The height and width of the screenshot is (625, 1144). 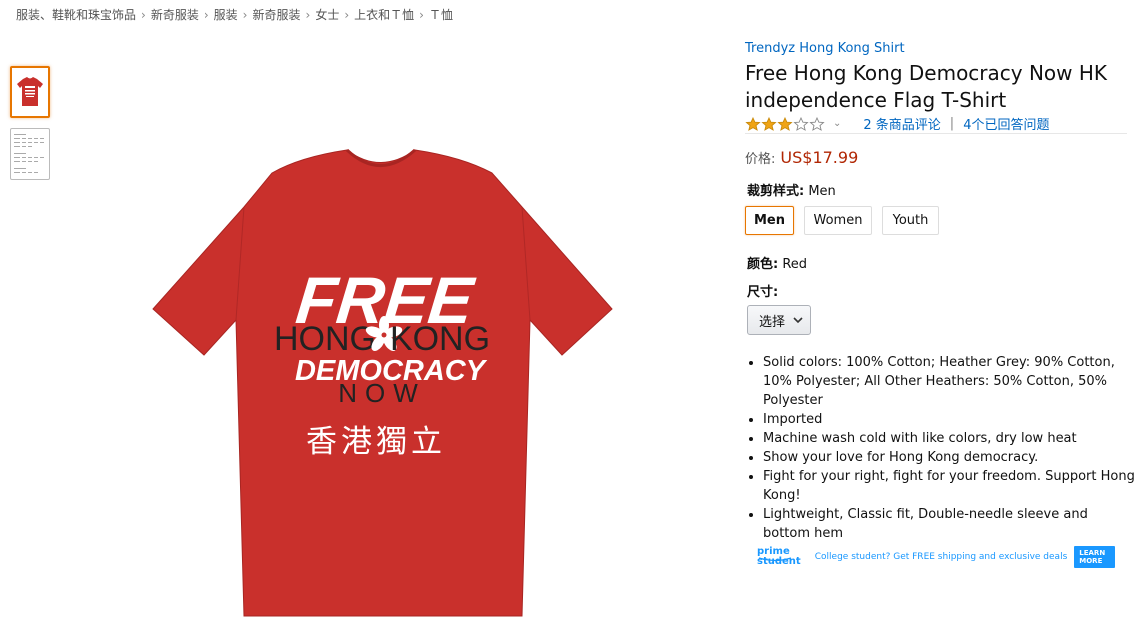 What do you see at coordinates (325, 339) in the screenshot?
I see `print-hong: HONG` at bounding box center [325, 339].